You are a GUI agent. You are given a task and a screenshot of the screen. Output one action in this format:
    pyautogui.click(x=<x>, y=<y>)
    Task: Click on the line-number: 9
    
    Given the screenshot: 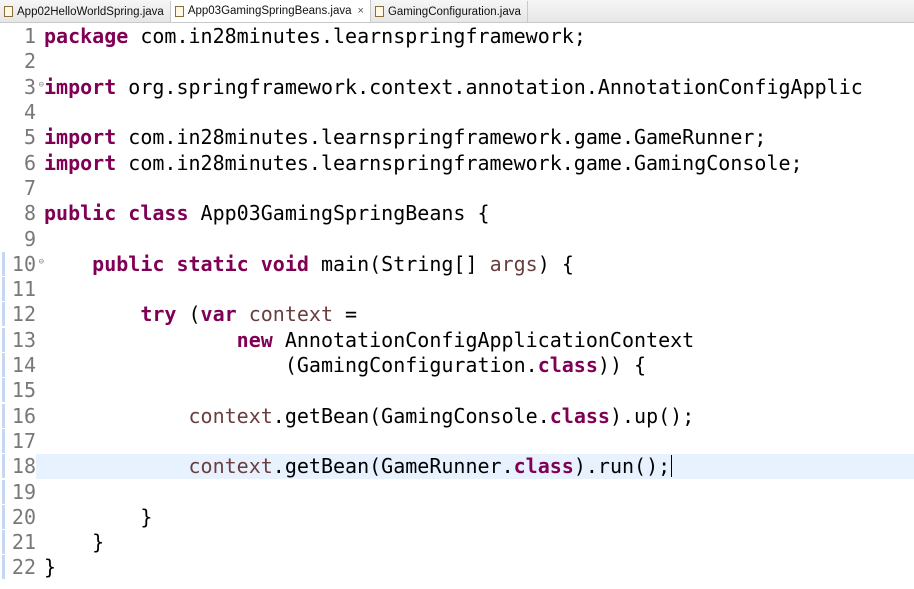 What is the action you would take?
    pyautogui.click(x=29, y=238)
    